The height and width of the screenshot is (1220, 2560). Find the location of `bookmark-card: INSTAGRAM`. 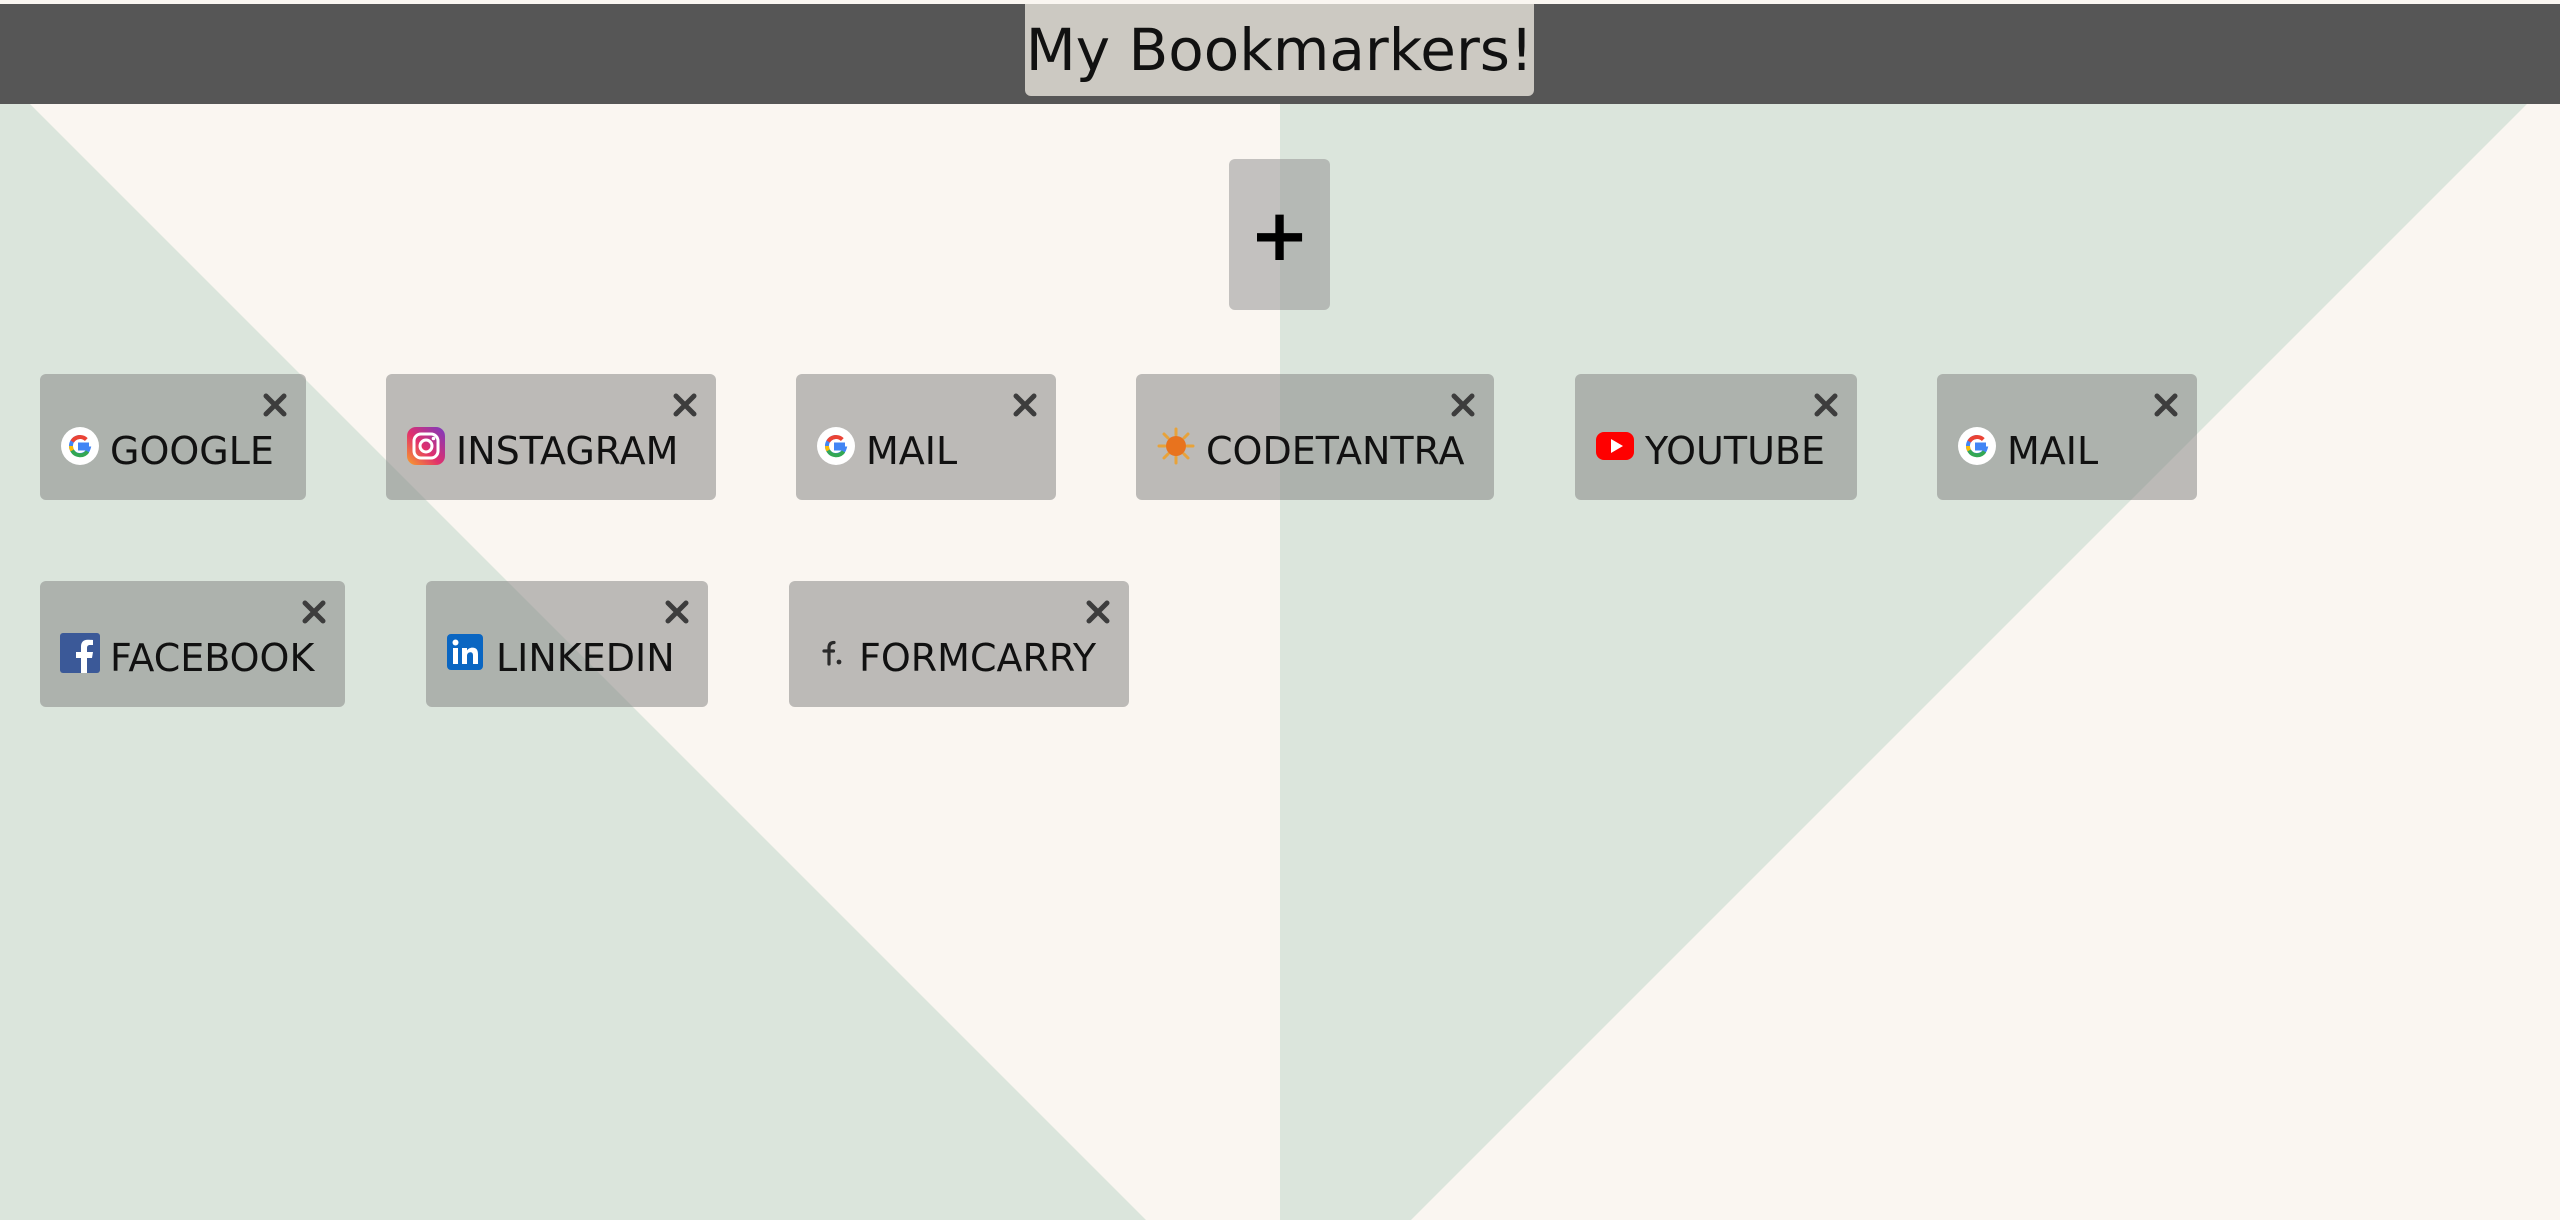

bookmark-card: INSTAGRAM is located at coordinates (551, 437).